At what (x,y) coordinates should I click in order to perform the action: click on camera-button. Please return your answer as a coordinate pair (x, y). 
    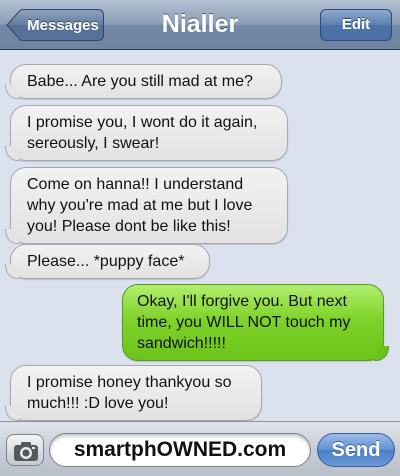
    Looking at the image, I should click on (25, 450).